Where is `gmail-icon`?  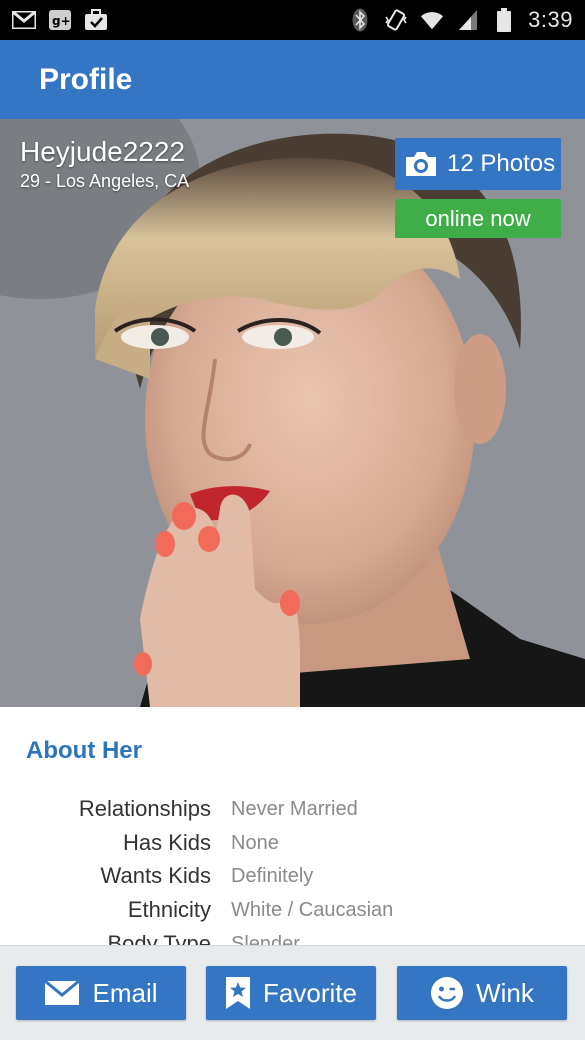
gmail-icon is located at coordinates (24, 20).